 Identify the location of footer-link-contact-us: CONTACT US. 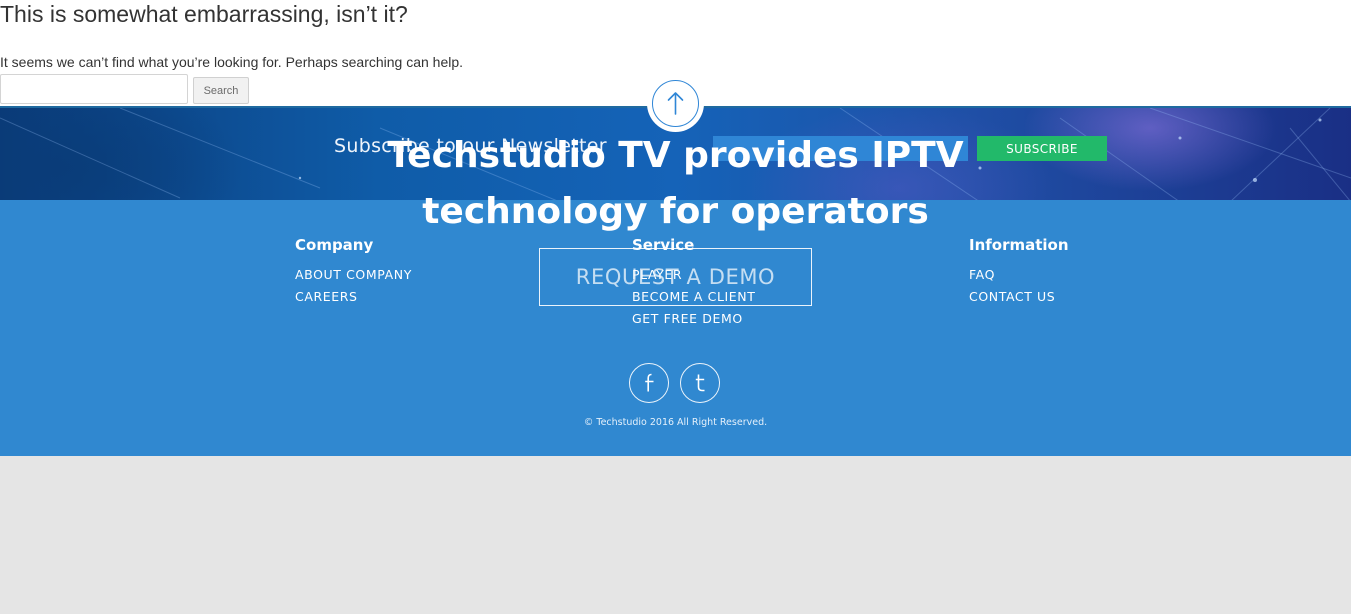
(1019, 297).